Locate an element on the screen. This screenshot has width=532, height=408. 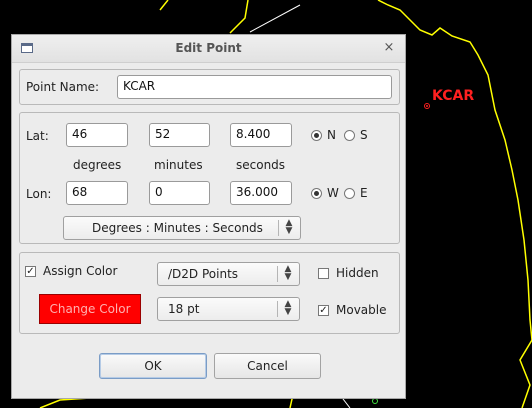
hidden-checkbox is located at coordinates (323, 273).